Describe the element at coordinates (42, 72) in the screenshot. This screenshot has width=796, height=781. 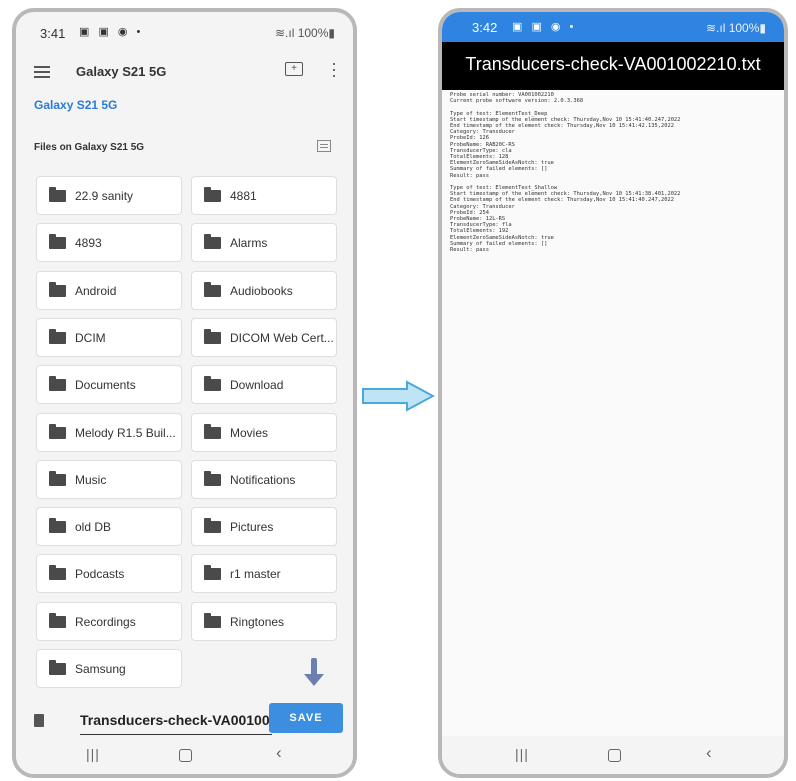
I see `menu-icon` at that location.